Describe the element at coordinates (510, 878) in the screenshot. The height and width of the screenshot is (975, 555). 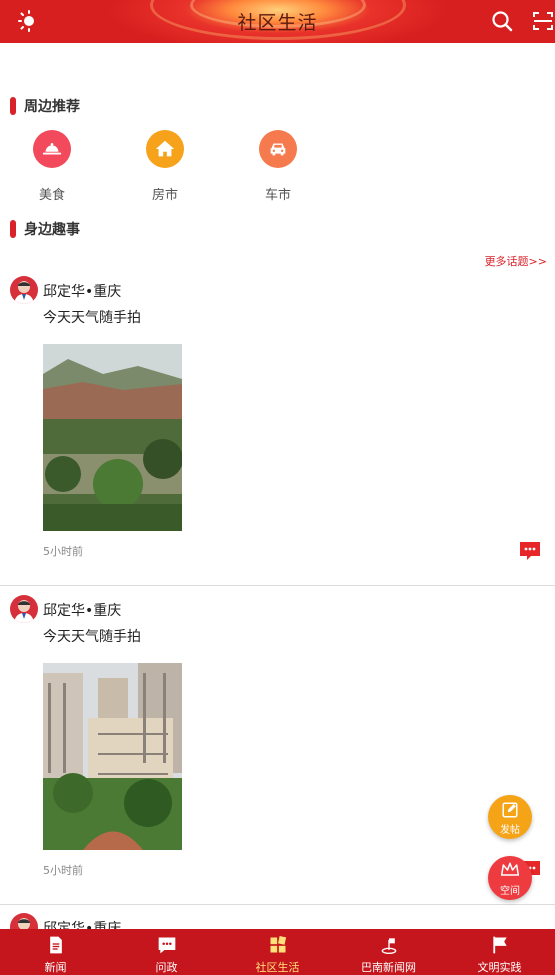
I see `space-button: 空间` at that location.